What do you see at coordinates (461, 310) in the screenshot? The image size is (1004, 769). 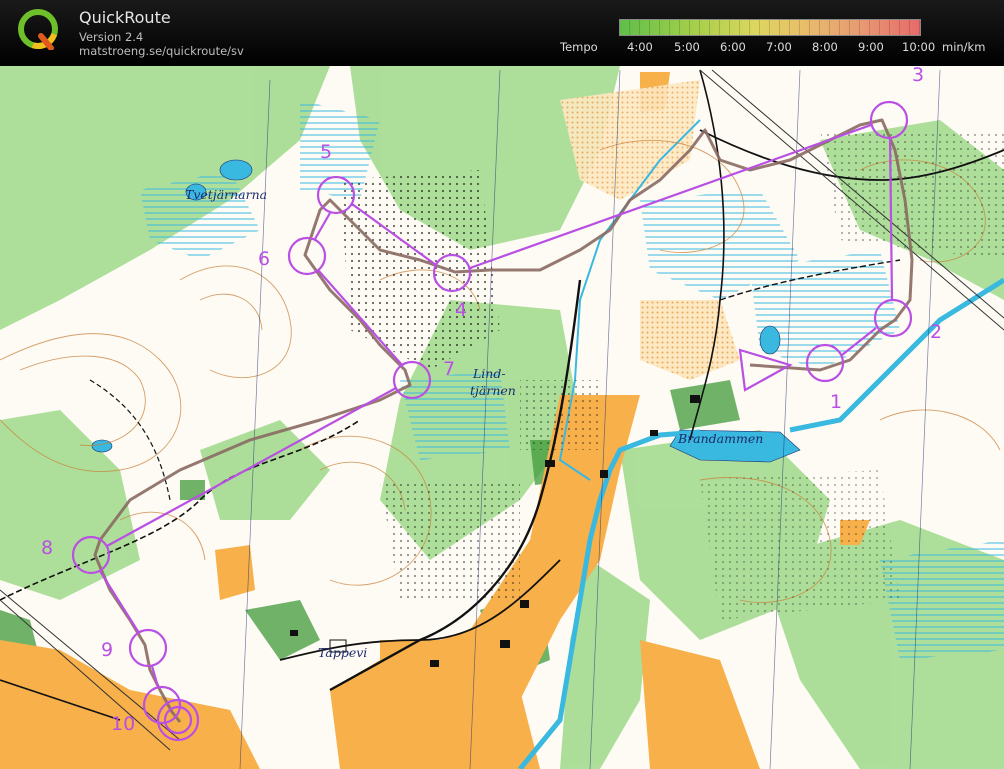 I see `control-number-4: 4` at bounding box center [461, 310].